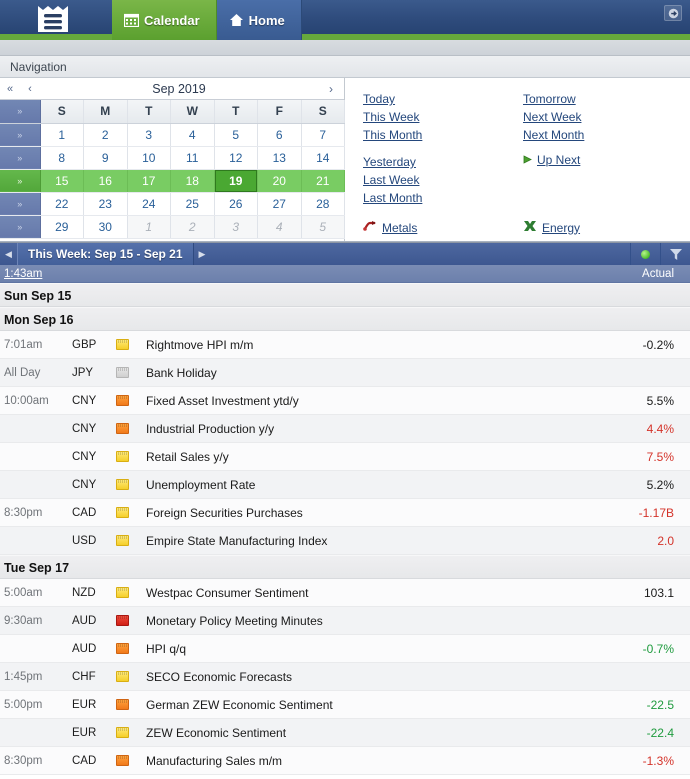 This screenshot has height=779, width=690. What do you see at coordinates (105, 227) in the screenshot?
I see `calendar-day: 30` at bounding box center [105, 227].